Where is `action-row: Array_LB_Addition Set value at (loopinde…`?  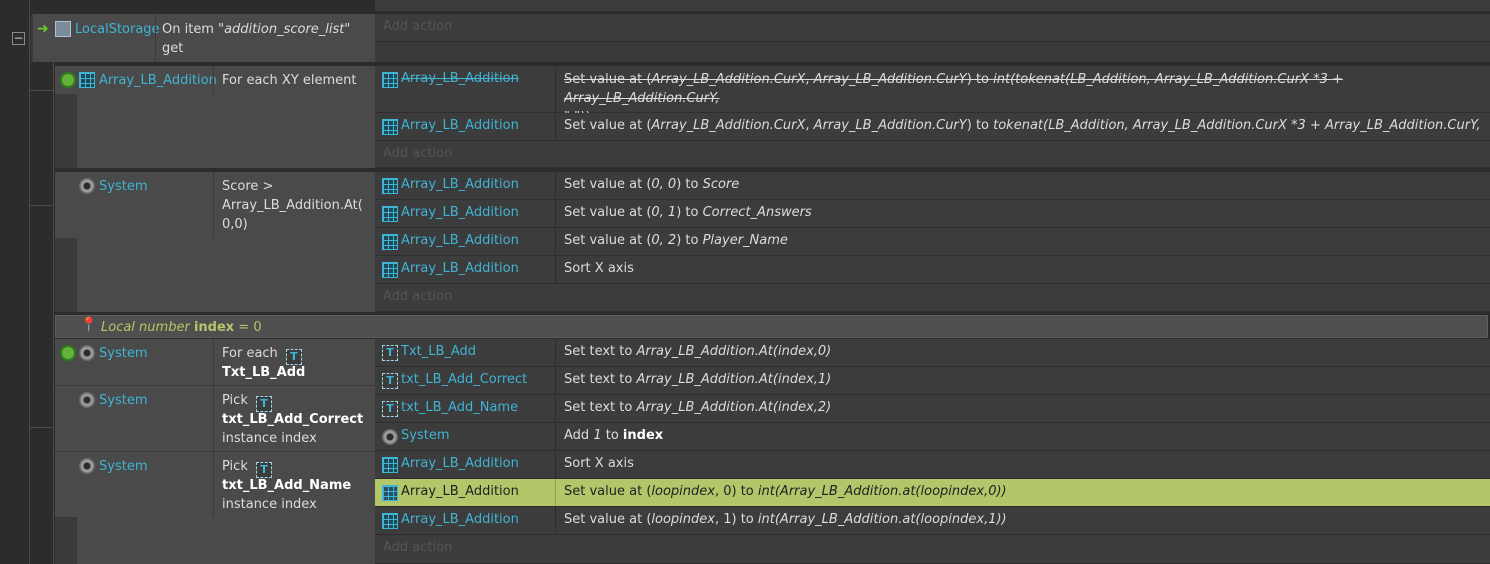
action-row: Array_LB_Addition Set value at (loopinde… is located at coordinates (932, 521).